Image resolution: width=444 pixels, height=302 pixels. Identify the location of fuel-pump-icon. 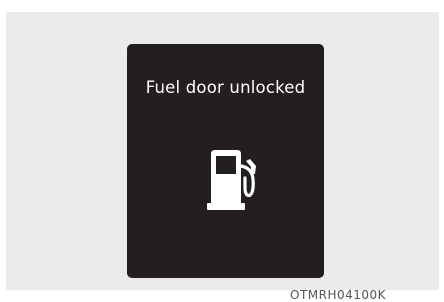
(231, 180).